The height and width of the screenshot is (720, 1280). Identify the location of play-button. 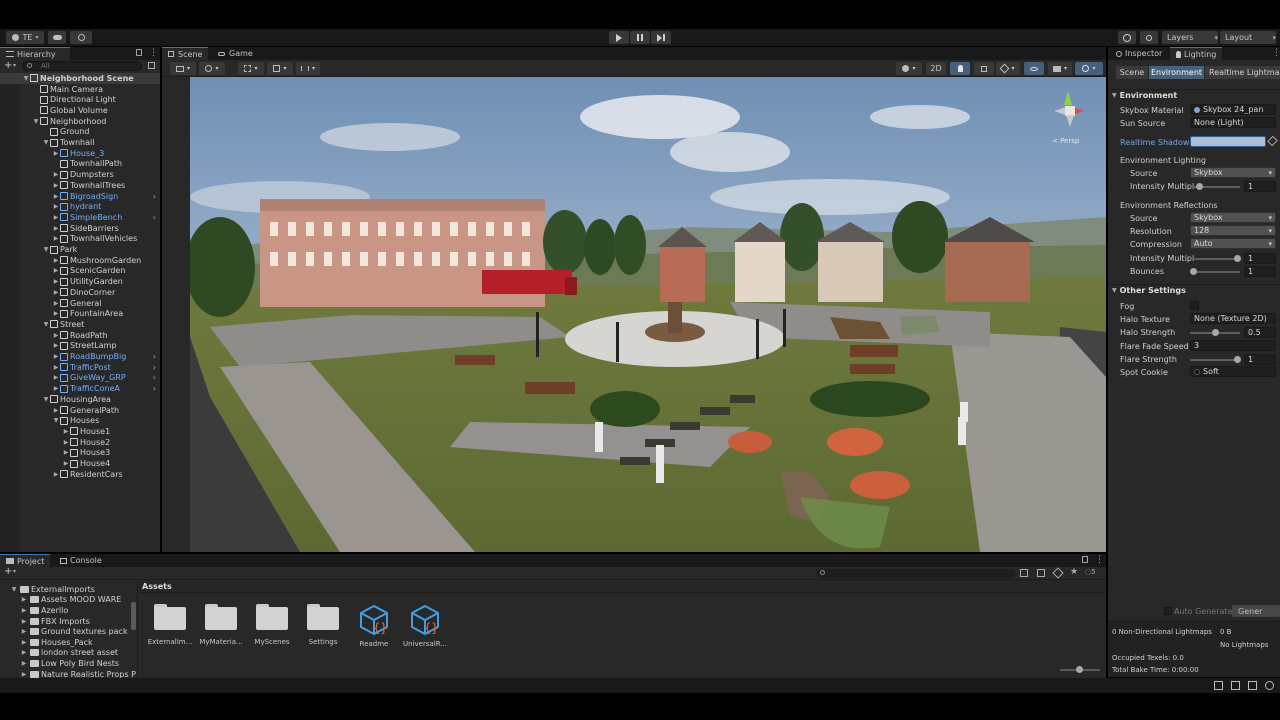
(619, 37).